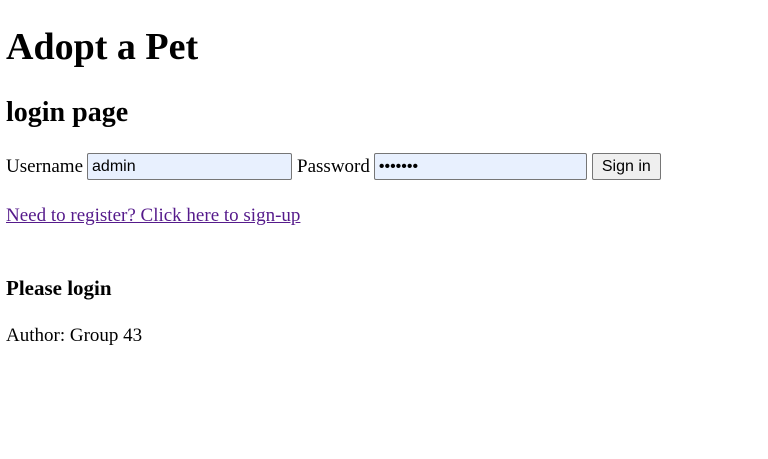 The height and width of the screenshot is (459, 768). What do you see at coordinates (74, 335) in the screenshot?
I see `author-text: Author: Group 43` at bounding box center [74, 335].